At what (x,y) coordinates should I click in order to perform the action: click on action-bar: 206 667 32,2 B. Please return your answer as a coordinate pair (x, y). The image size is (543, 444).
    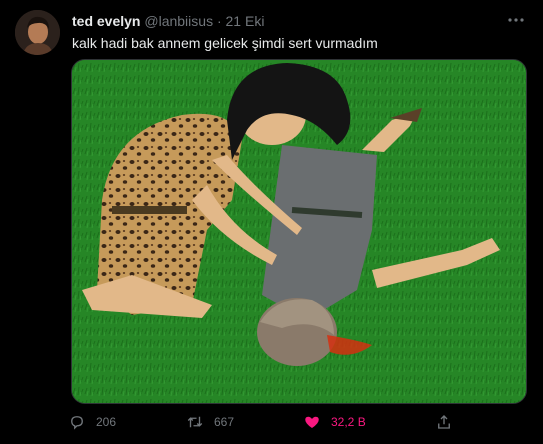
    Looking at the image, I should click on (293, 422).